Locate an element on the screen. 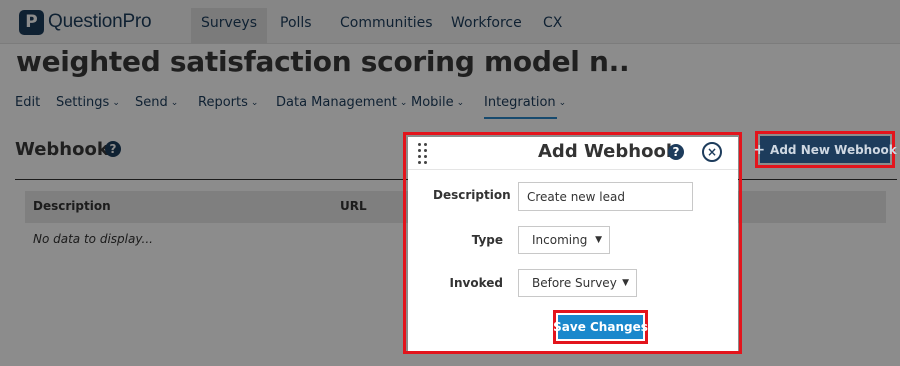 Image resolution: width=900 pixels, height=366 pixels. save-changes-button: Save Changes is located at coordinates (600, 327).